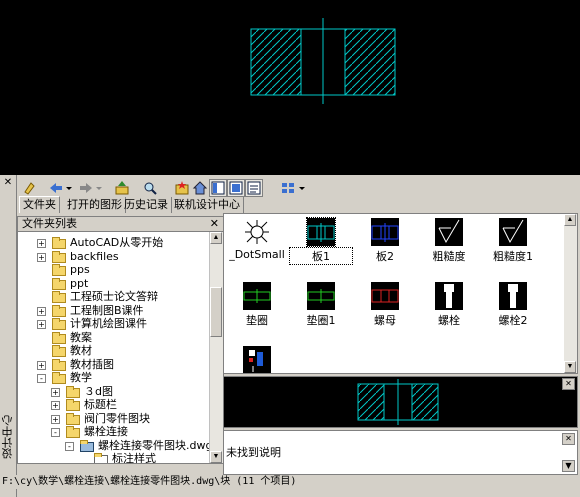 The image size is (580, 497). I want to click on block-name: 粗糙度, so click(449, 256).